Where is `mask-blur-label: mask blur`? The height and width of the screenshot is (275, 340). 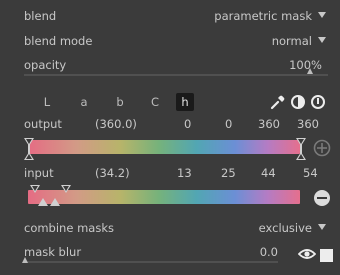
mask-blur-label: mask blur is located at coordinates (53, 252).